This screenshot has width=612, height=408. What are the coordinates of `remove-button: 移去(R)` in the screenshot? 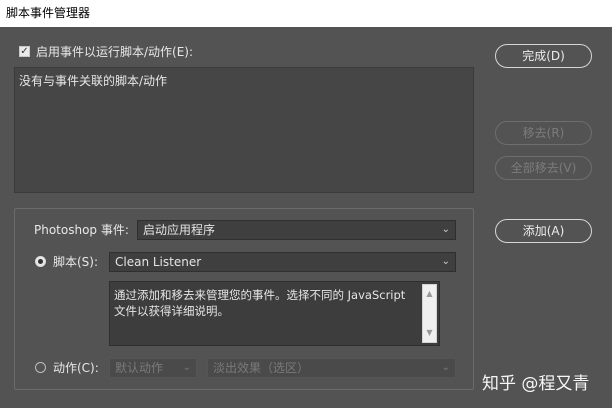 It's located at (543, 133).